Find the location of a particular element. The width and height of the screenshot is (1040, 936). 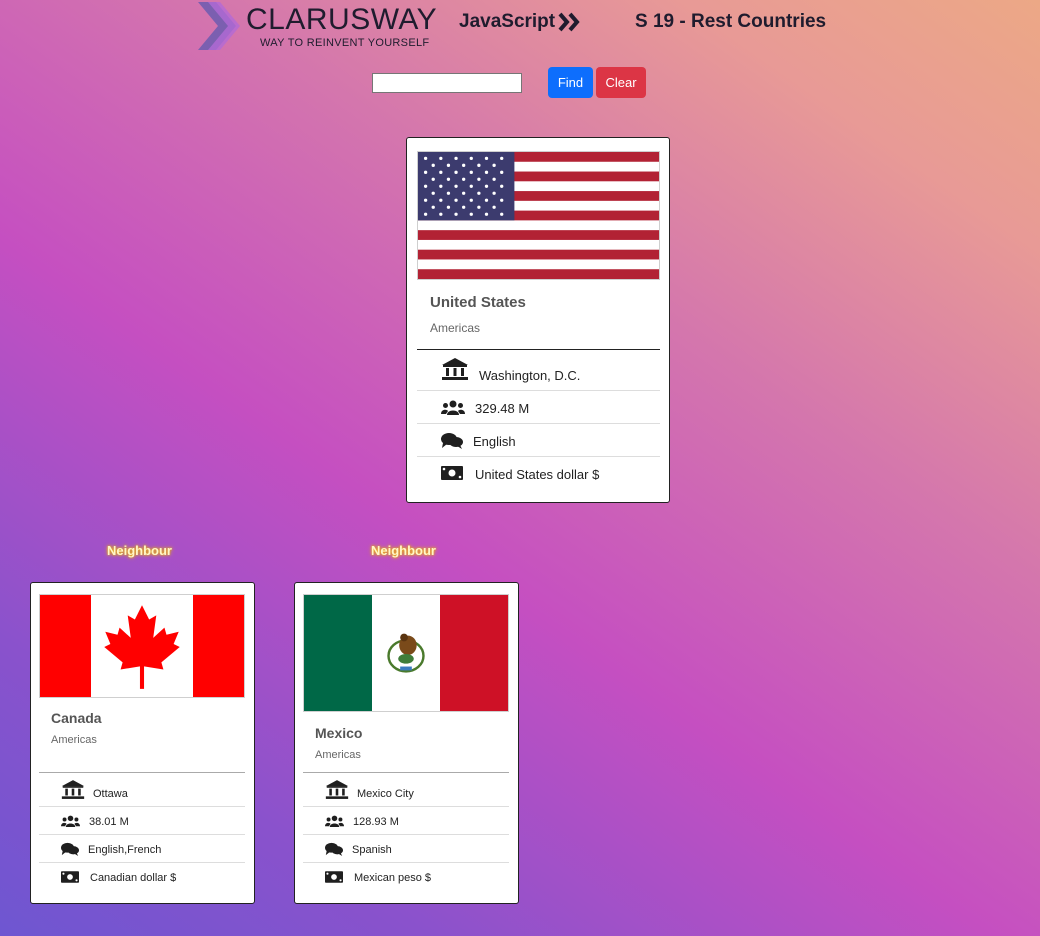

currency-text: Canadian dollar $ is located at coordinates (133, 878).